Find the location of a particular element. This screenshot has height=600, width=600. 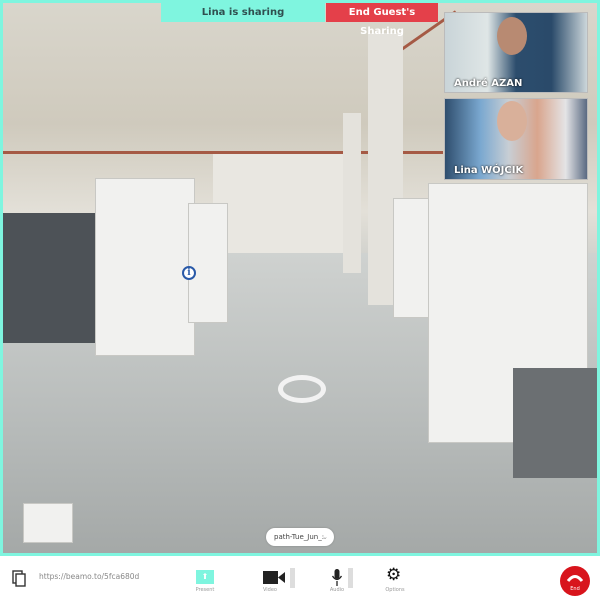

video-level-slider is located at coordinates (292, 578).